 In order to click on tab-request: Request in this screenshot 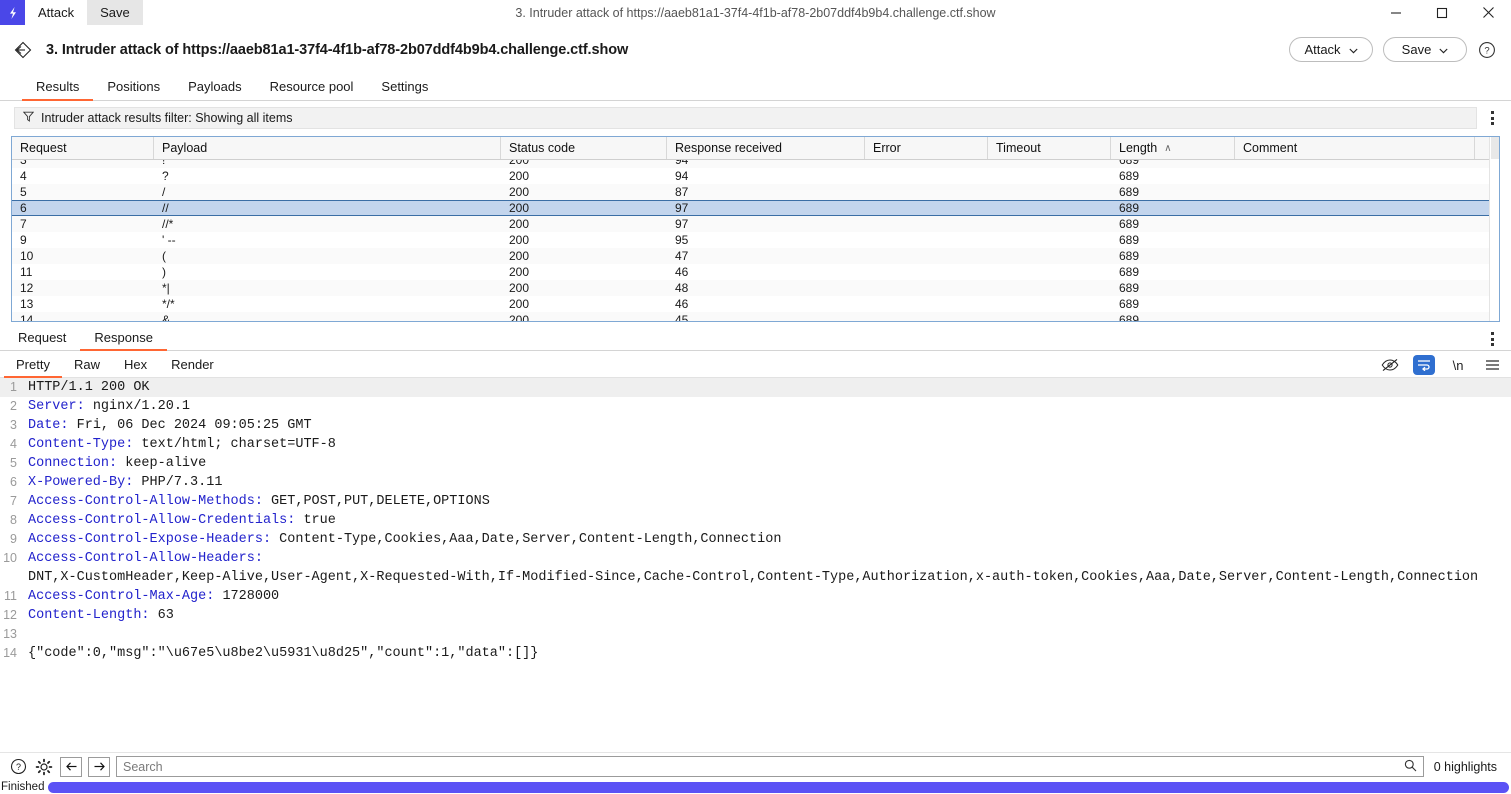, I will do `click(42, 340)`.